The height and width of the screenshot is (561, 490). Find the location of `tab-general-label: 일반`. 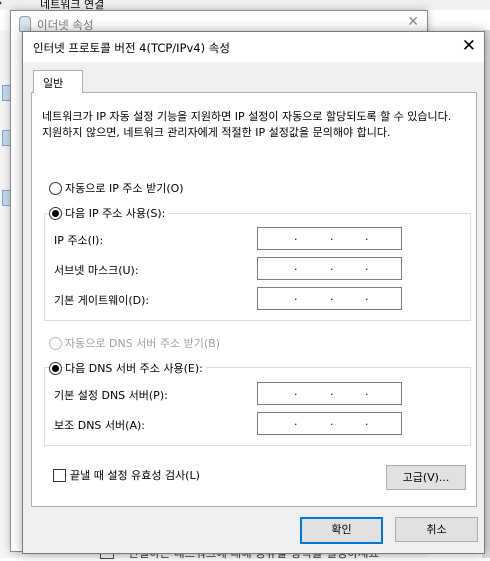

tab-general-label: 일반 is located at coordinates (53, 83).